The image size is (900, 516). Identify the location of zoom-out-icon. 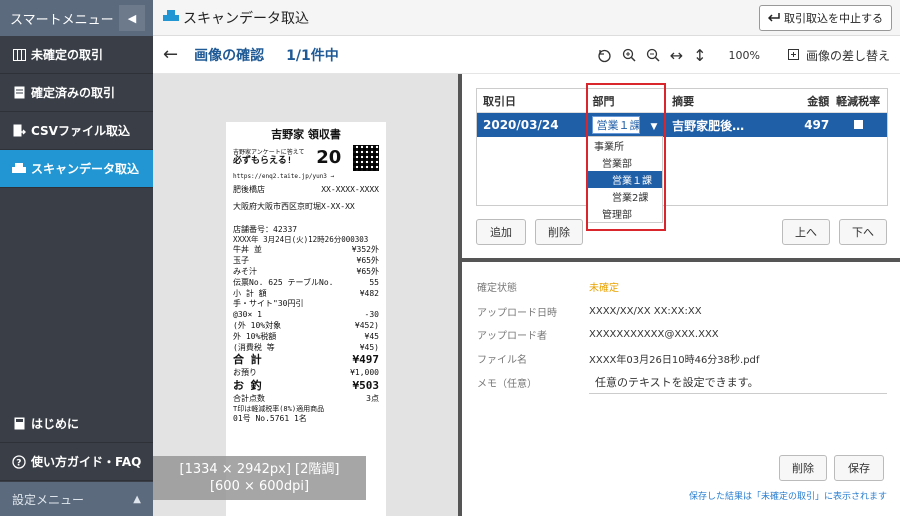
(653, 55).